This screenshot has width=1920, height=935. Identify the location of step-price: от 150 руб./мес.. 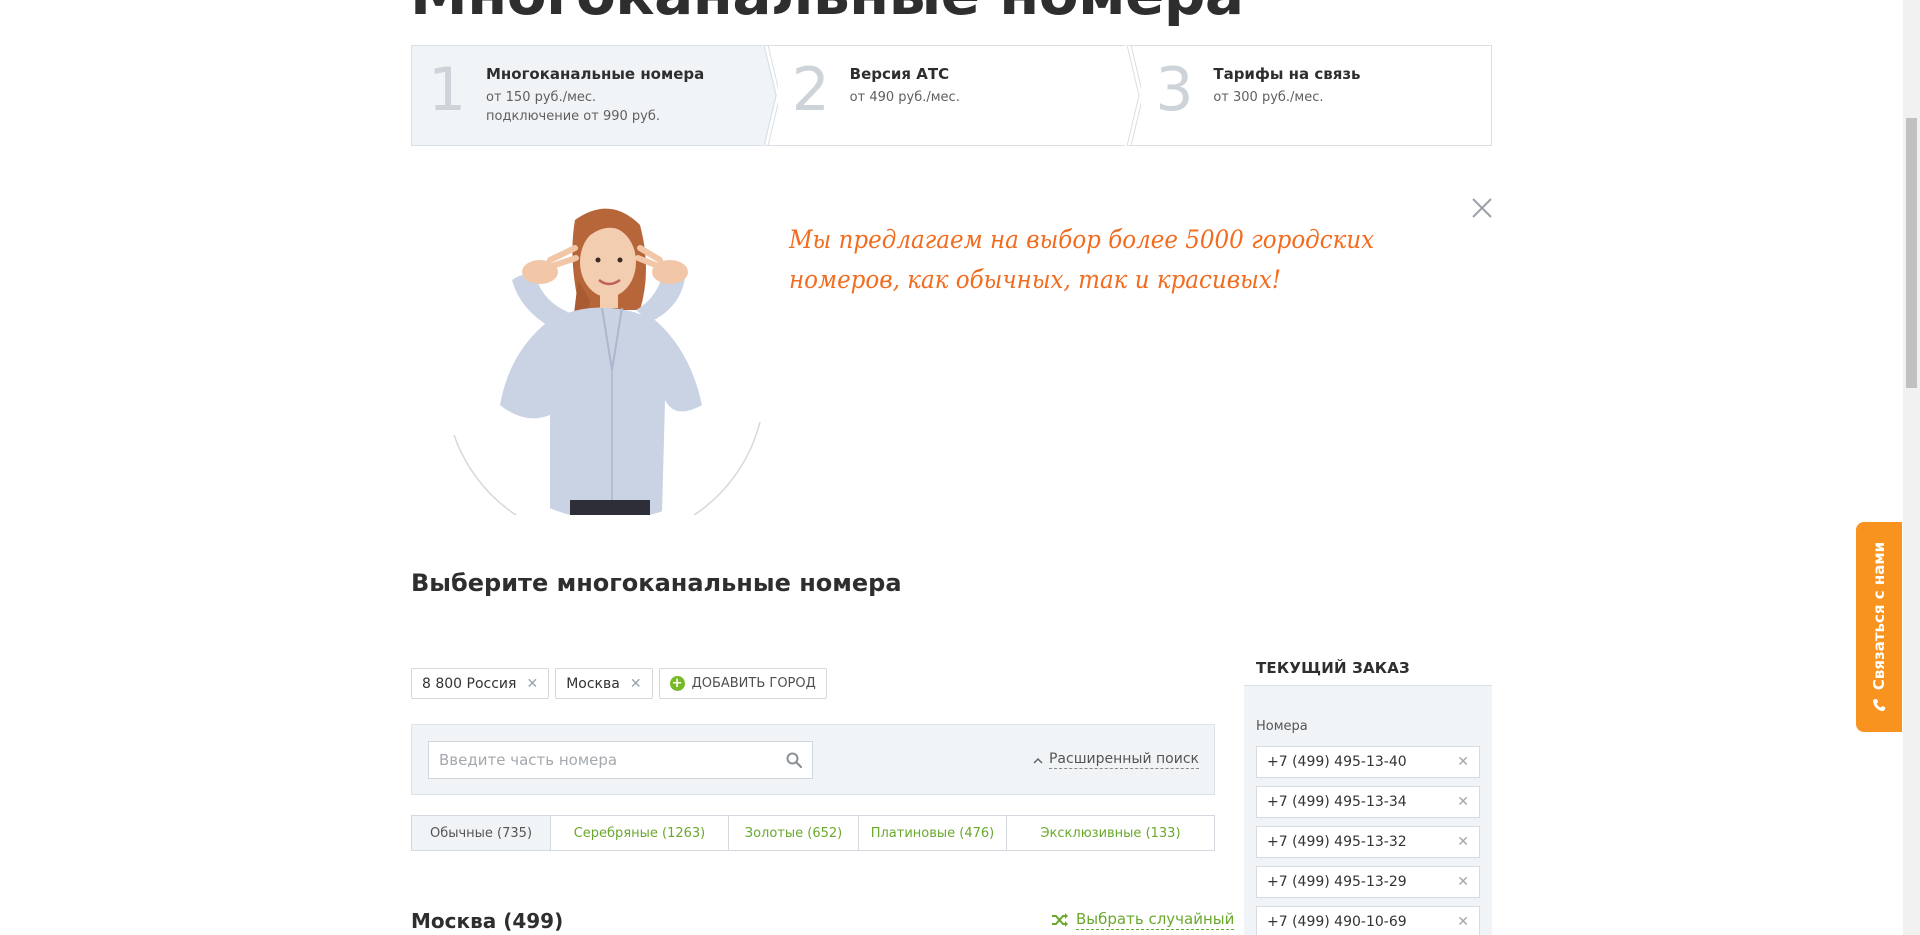
(541, 97).